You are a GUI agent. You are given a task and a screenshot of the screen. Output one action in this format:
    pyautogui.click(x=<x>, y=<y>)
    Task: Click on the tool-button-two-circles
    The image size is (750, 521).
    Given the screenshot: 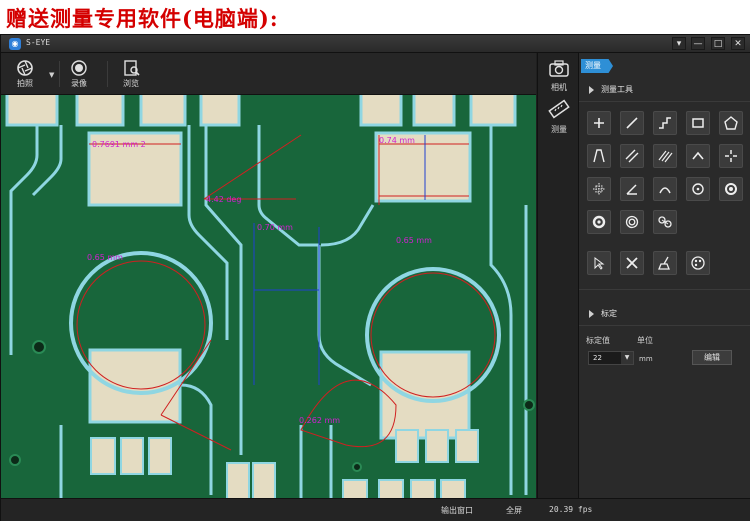 What is the action you would take?
    pyautogui.click(x=665, y=222)
    